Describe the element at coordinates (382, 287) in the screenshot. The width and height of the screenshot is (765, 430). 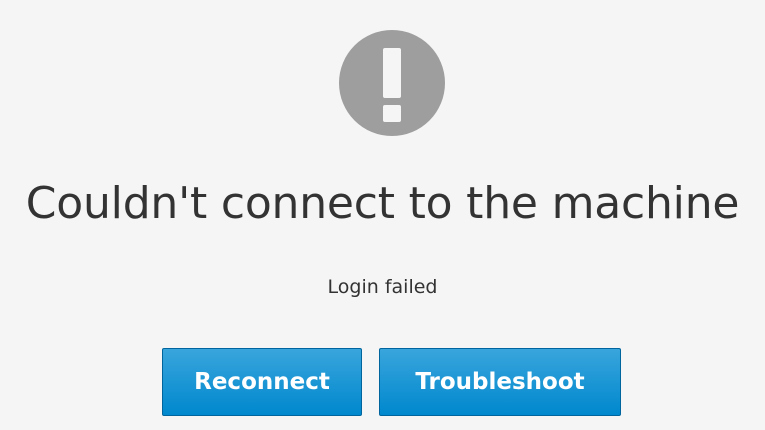
I see `error-detail: Login failed` at that location.